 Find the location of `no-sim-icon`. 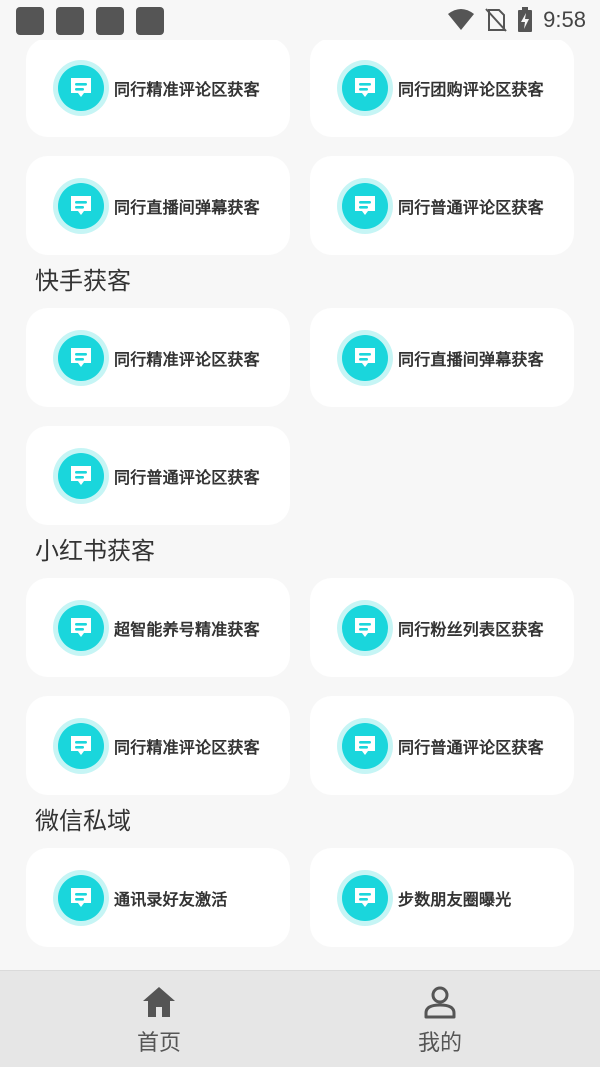

no-sim-icon is located at coordinates (496, 20).